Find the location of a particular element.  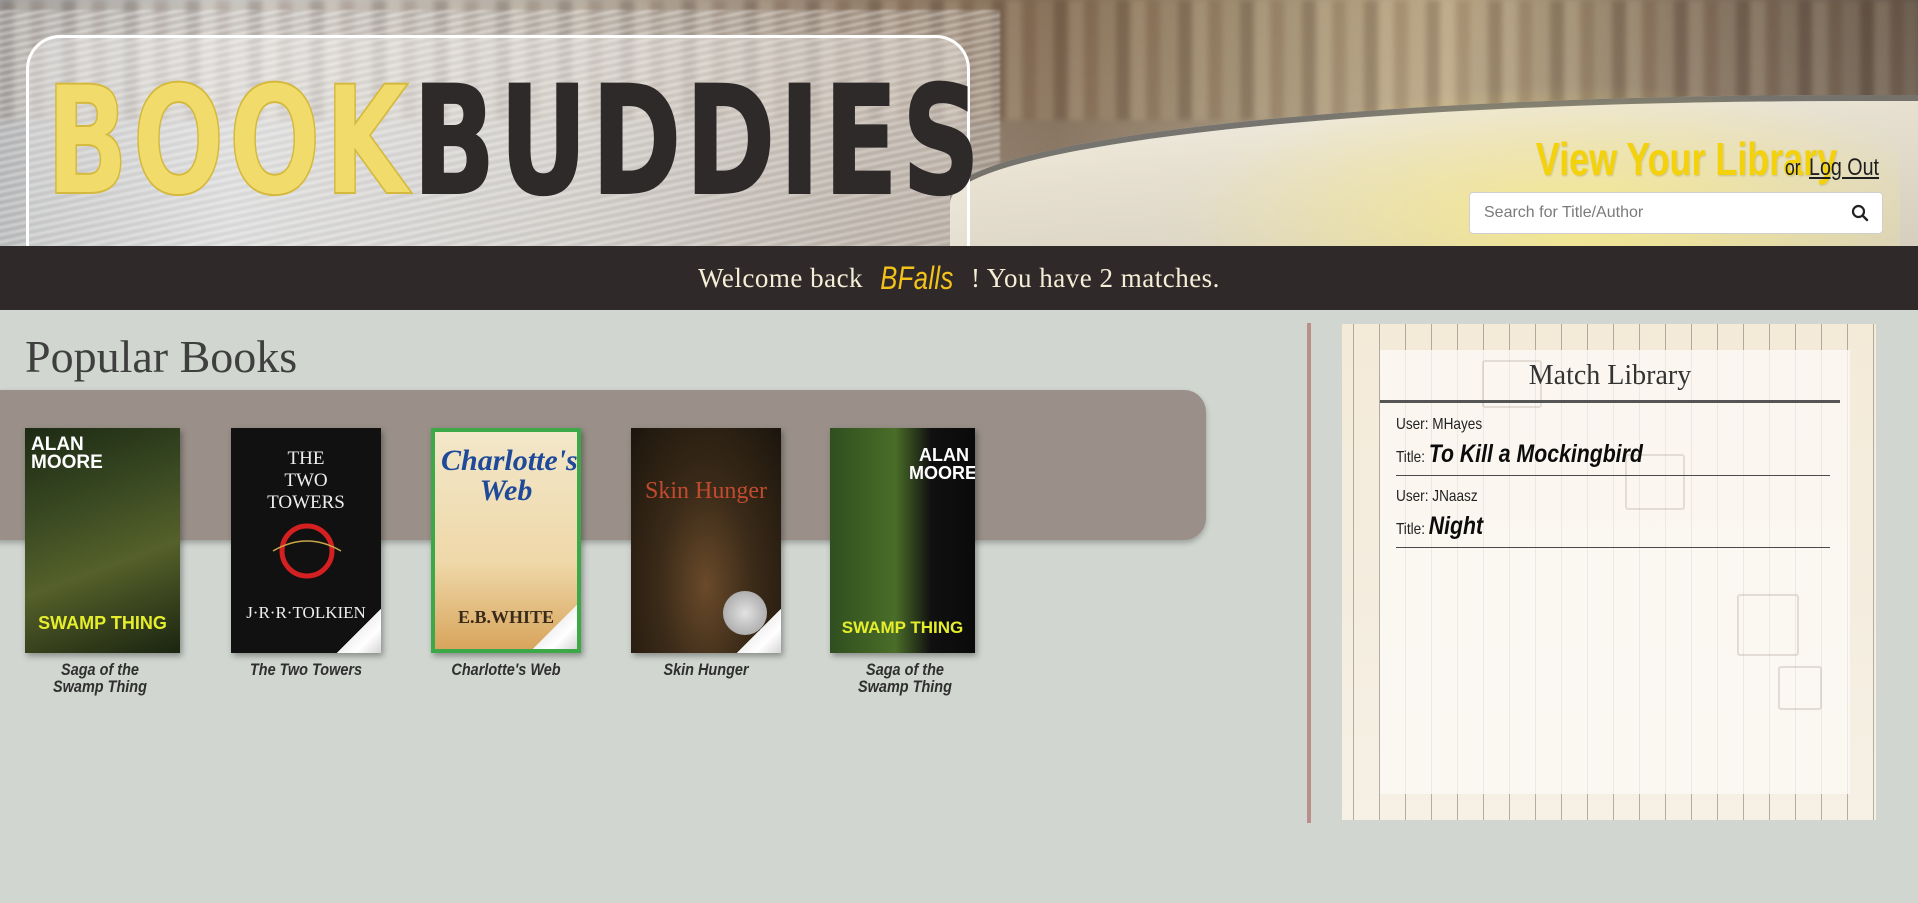

book-cover: THE TWO TOWERS J·R·R·TOLKIEN is located at coordinates (306, 540).